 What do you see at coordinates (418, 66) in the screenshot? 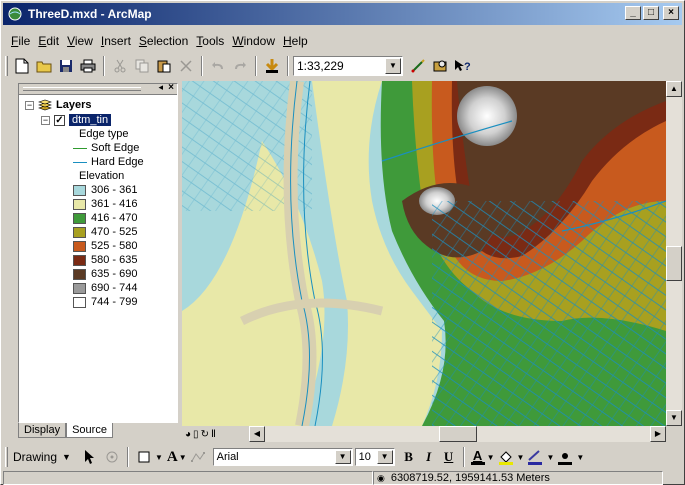
I see `editor-toolbar-icon` at bounding box center [418, 66].